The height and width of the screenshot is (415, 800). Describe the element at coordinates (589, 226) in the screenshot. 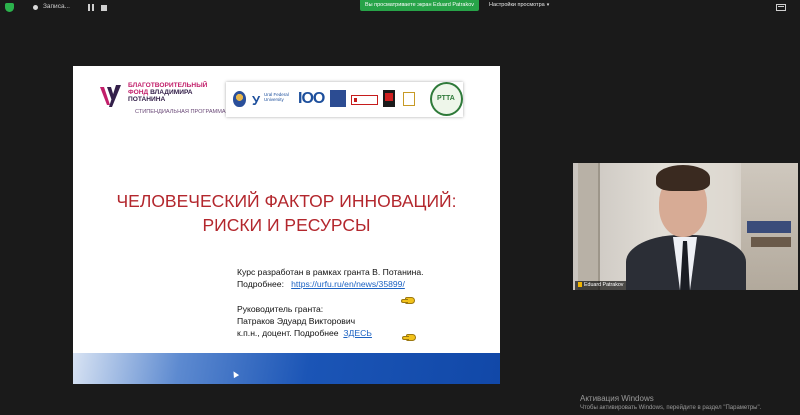

I see `video-door` at that location.